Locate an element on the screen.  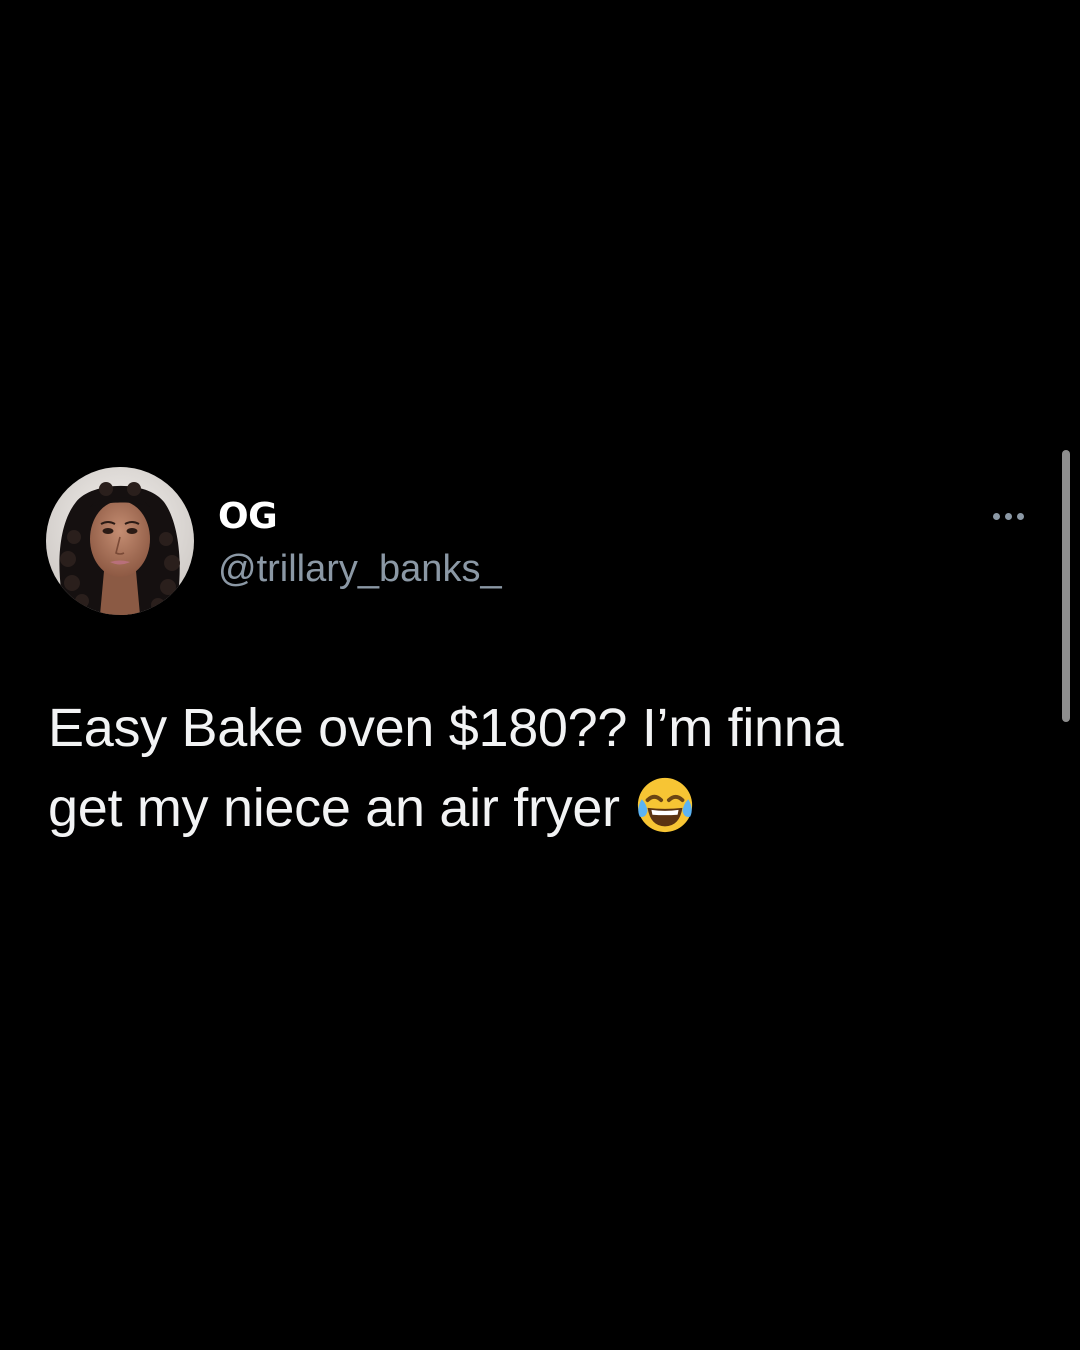
avatar is located at coordinates (120, 541).